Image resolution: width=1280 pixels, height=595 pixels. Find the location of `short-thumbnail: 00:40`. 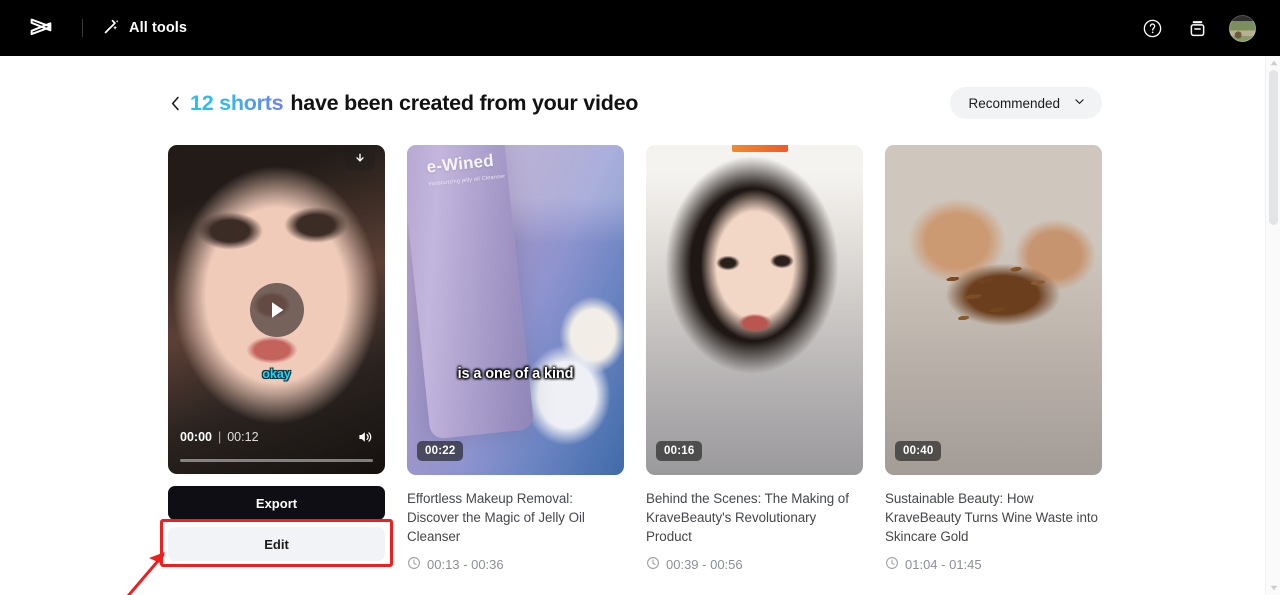

short-thumbnail: 00:40 is located at coordinates (993, 310).